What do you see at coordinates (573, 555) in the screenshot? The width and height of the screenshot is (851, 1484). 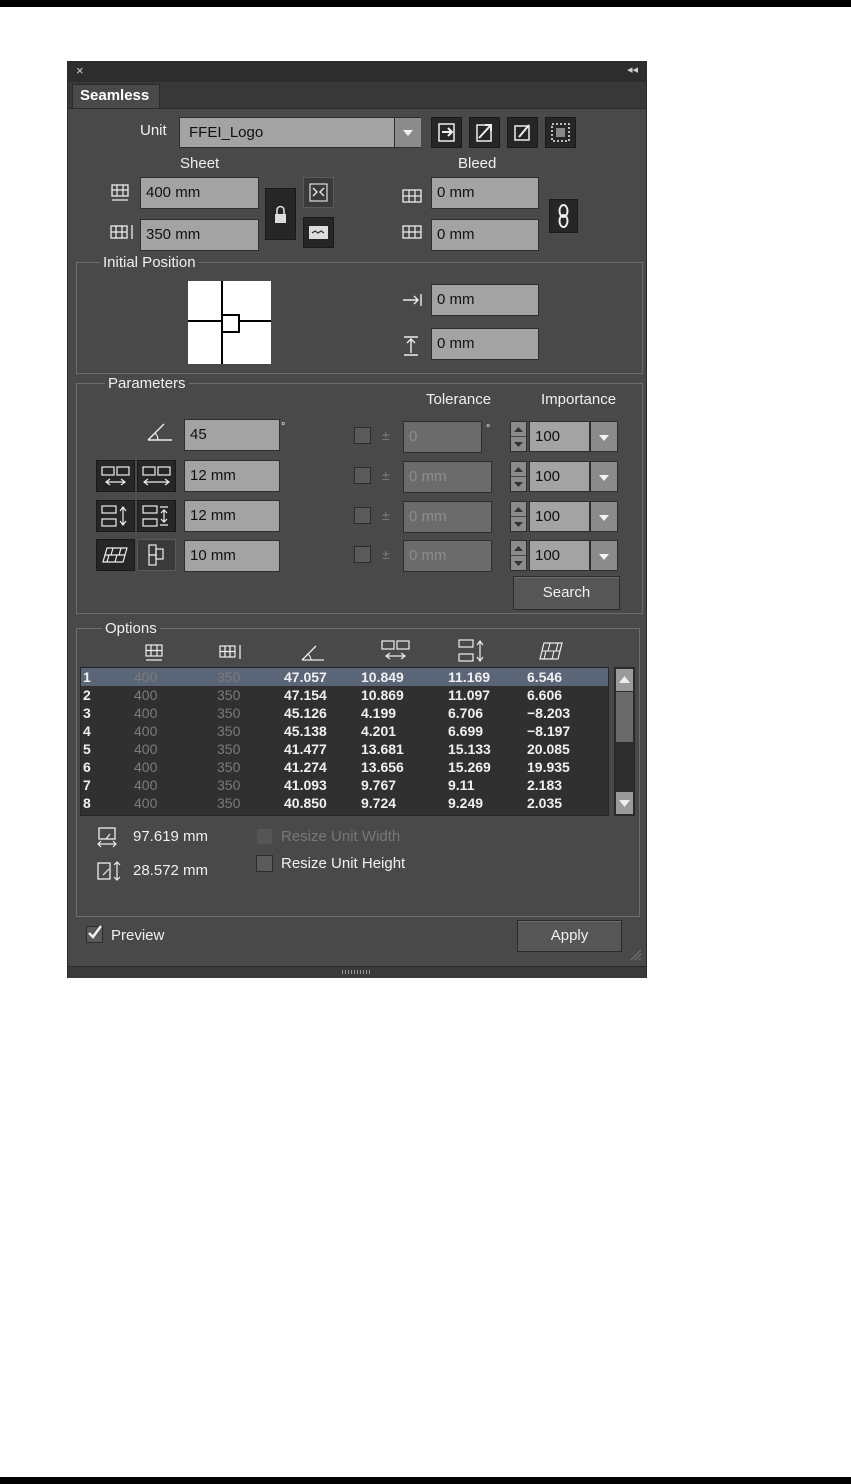 I see `offset-importance-select: 100` at bounding box center [573, 555].